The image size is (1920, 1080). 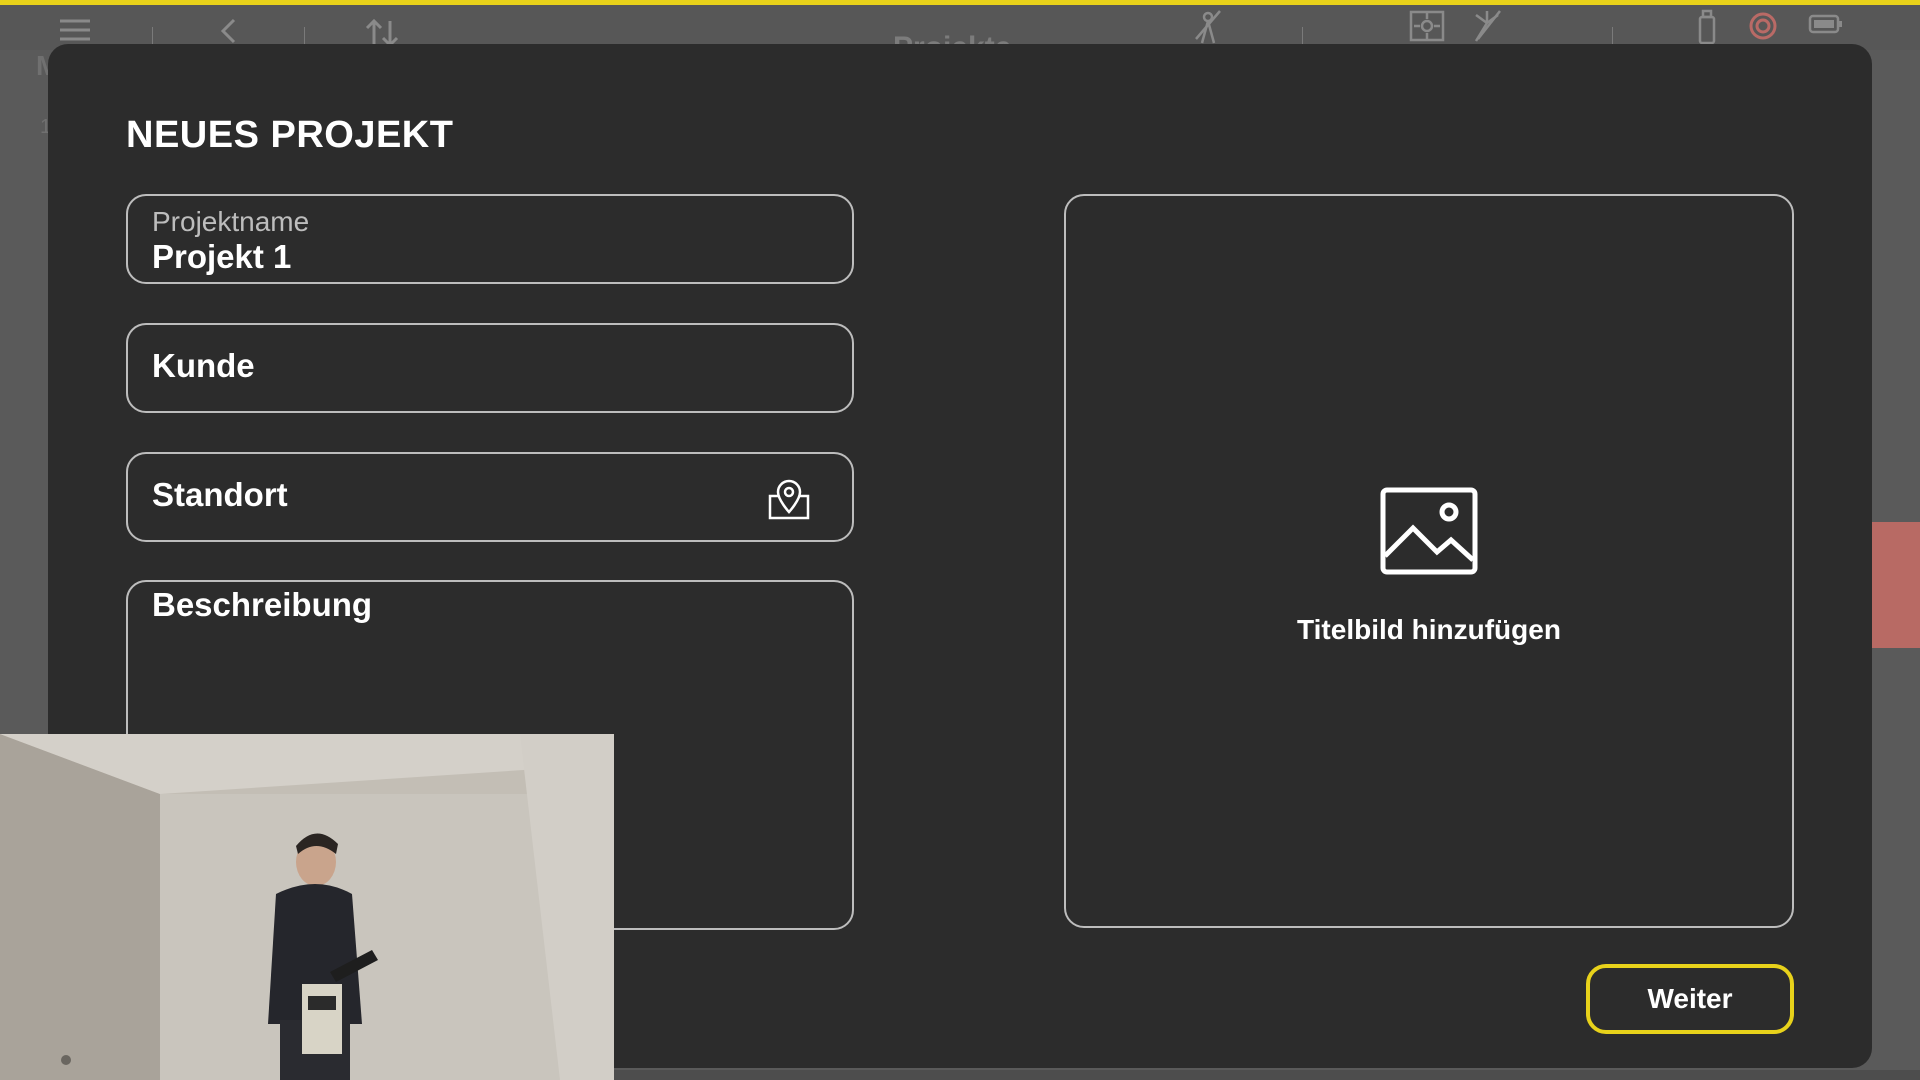 I want to click on device-icon, so click(x=1707, y=29).